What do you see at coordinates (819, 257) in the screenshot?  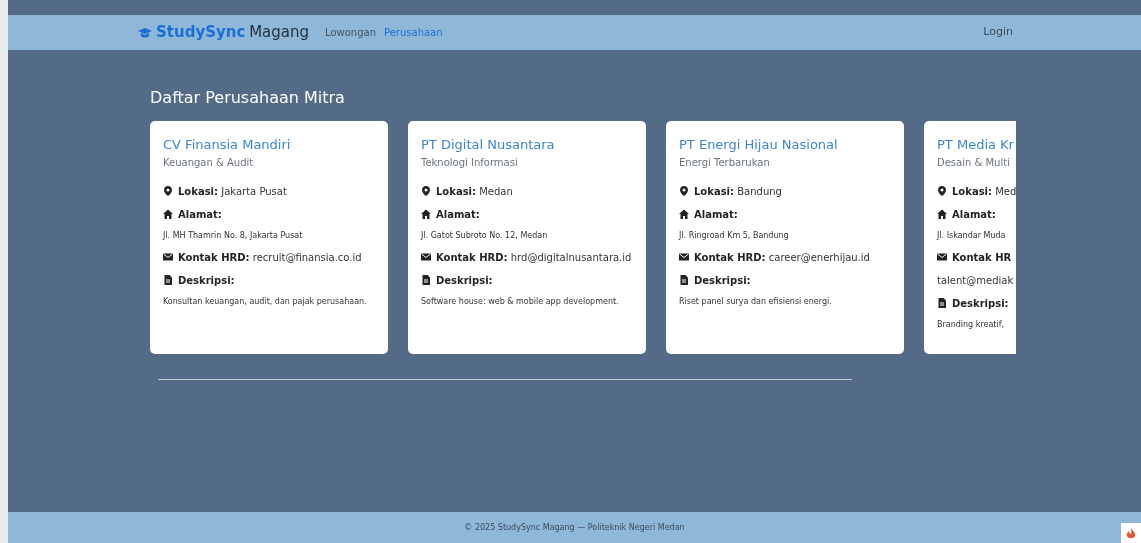 I see `contact-email: career@enerhijau.id` at bounding box center [819, 257].